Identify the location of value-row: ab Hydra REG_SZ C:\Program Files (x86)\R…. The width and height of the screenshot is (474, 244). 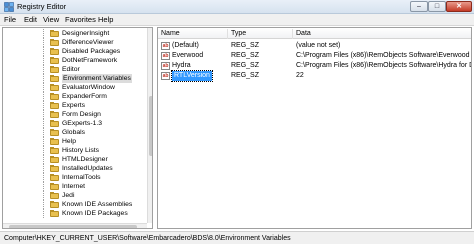
(315, 66).